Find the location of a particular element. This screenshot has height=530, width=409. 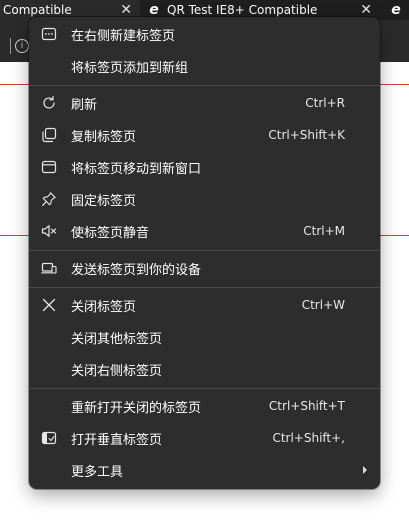

menu-item-close-tabs-right: 关闭右侧标签页 is located at coordinates (204, 369).